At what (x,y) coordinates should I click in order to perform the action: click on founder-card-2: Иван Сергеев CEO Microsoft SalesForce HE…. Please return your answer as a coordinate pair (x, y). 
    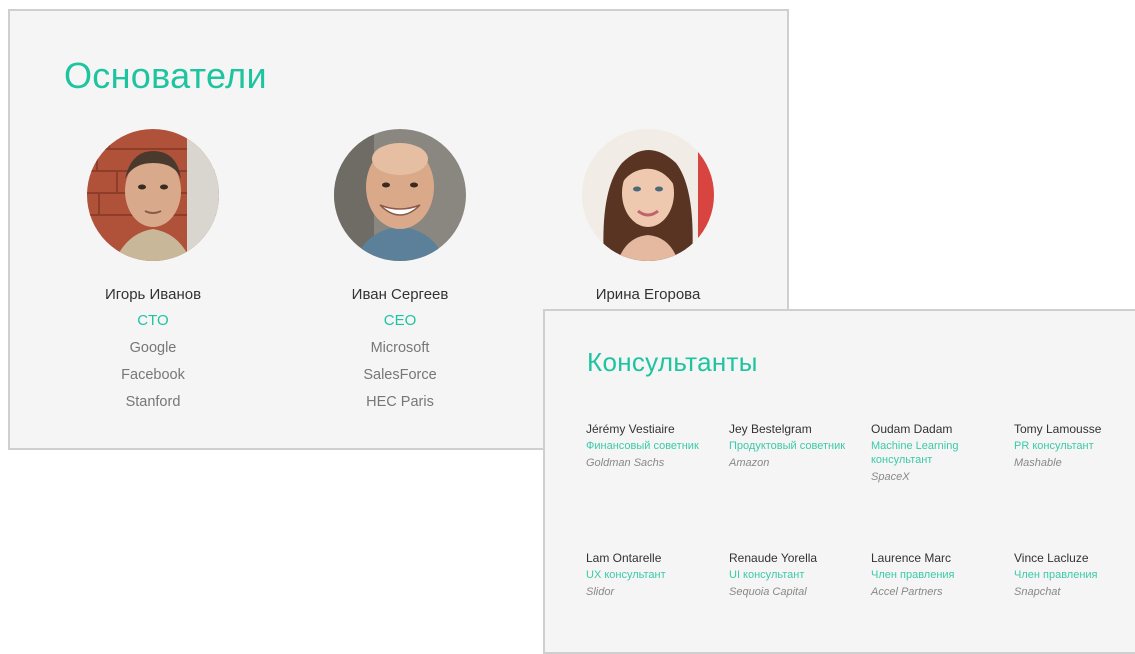
    Looking at the image, I should click on (400, 270).